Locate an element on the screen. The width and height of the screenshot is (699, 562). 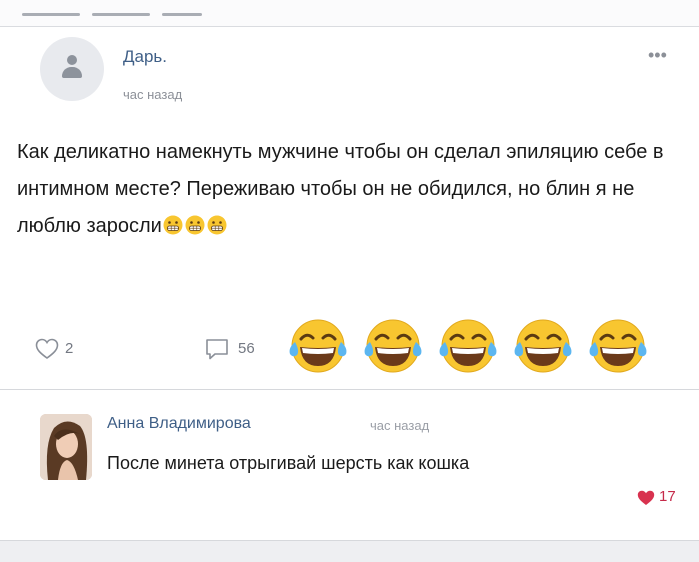
comment-like-count: 17 is located at coordinates (667, 496).